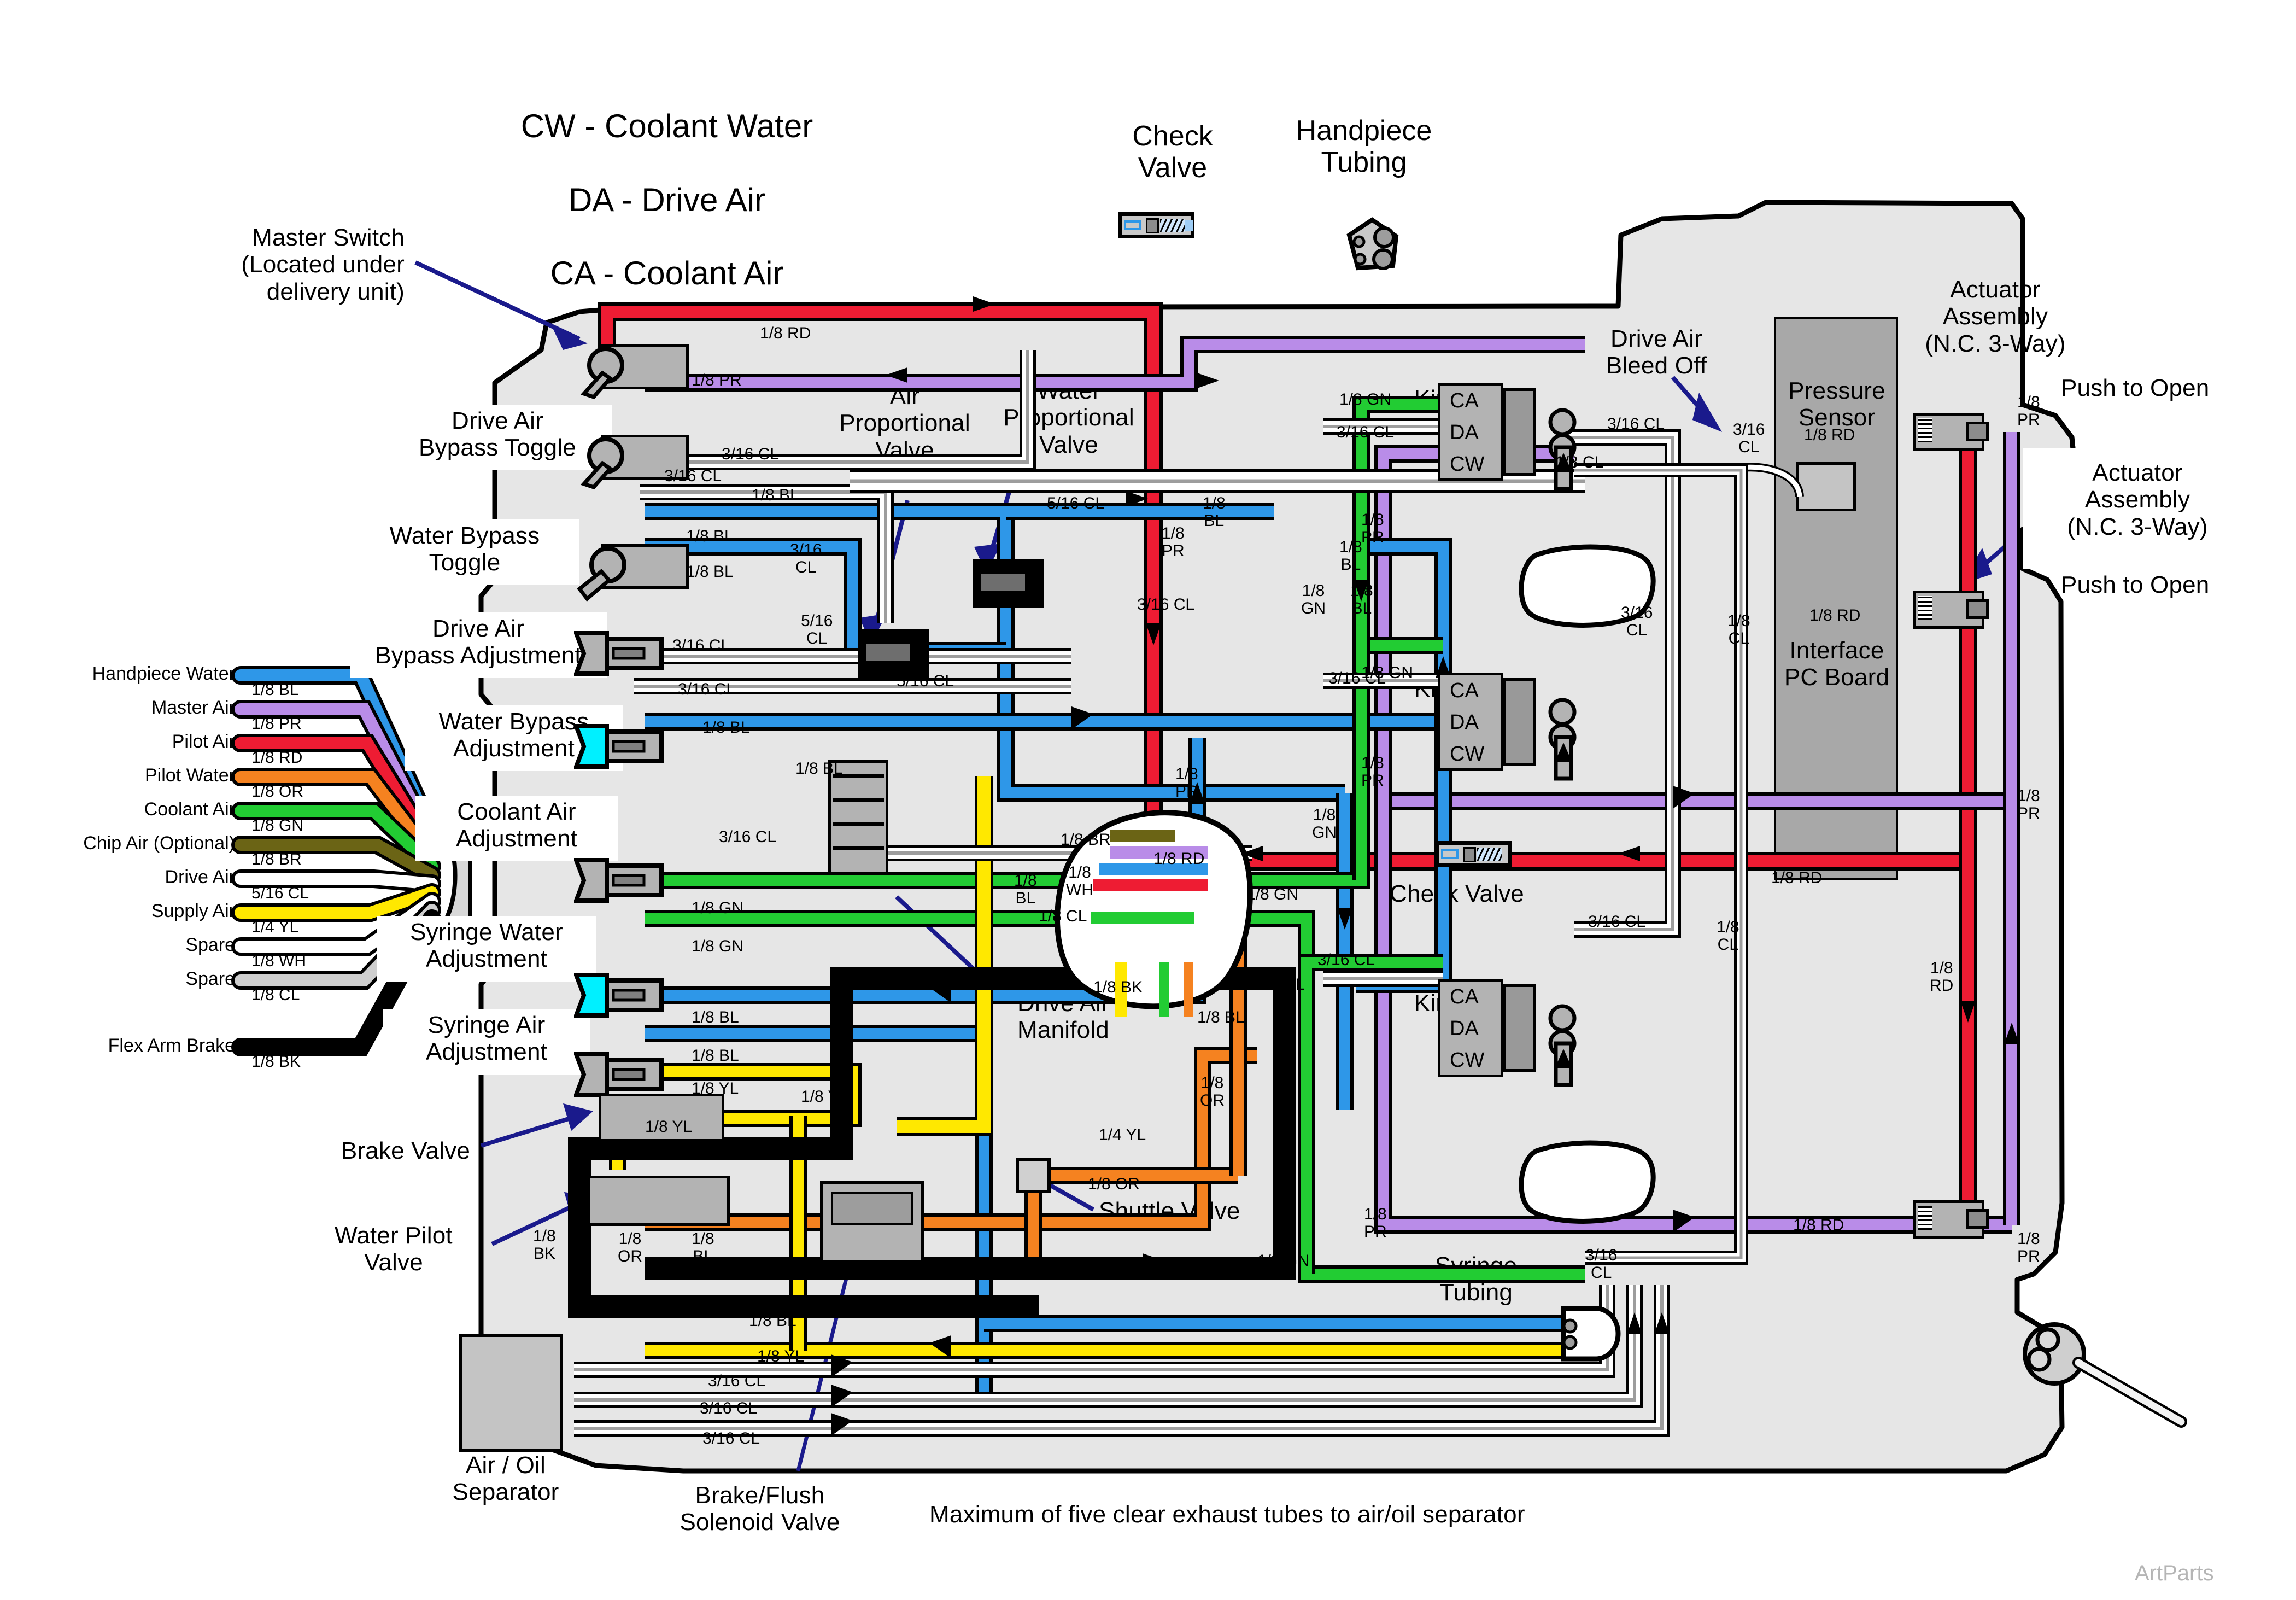 This screenshot has height=1600, width=2296. I want to click on air-oil-separator-body, so click(511, 1393).